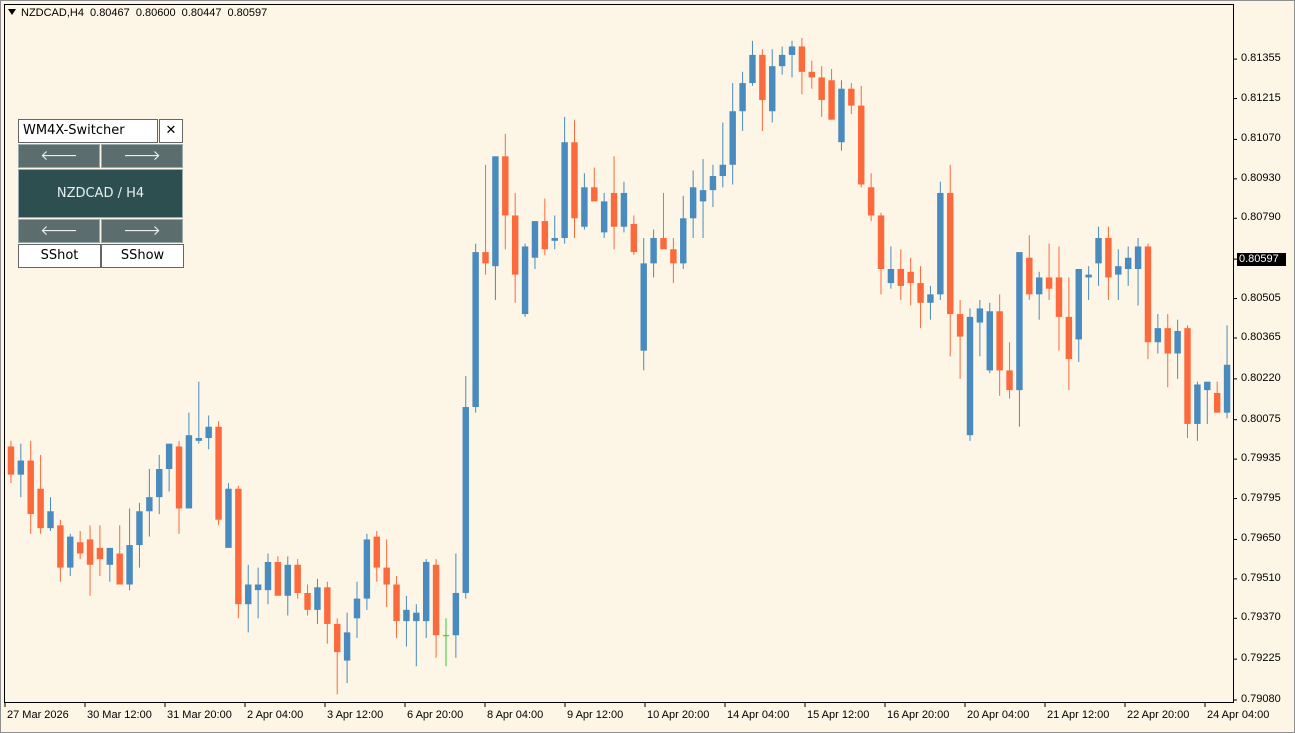  I want to click on sshot-button: SShot, so click(59, 256).